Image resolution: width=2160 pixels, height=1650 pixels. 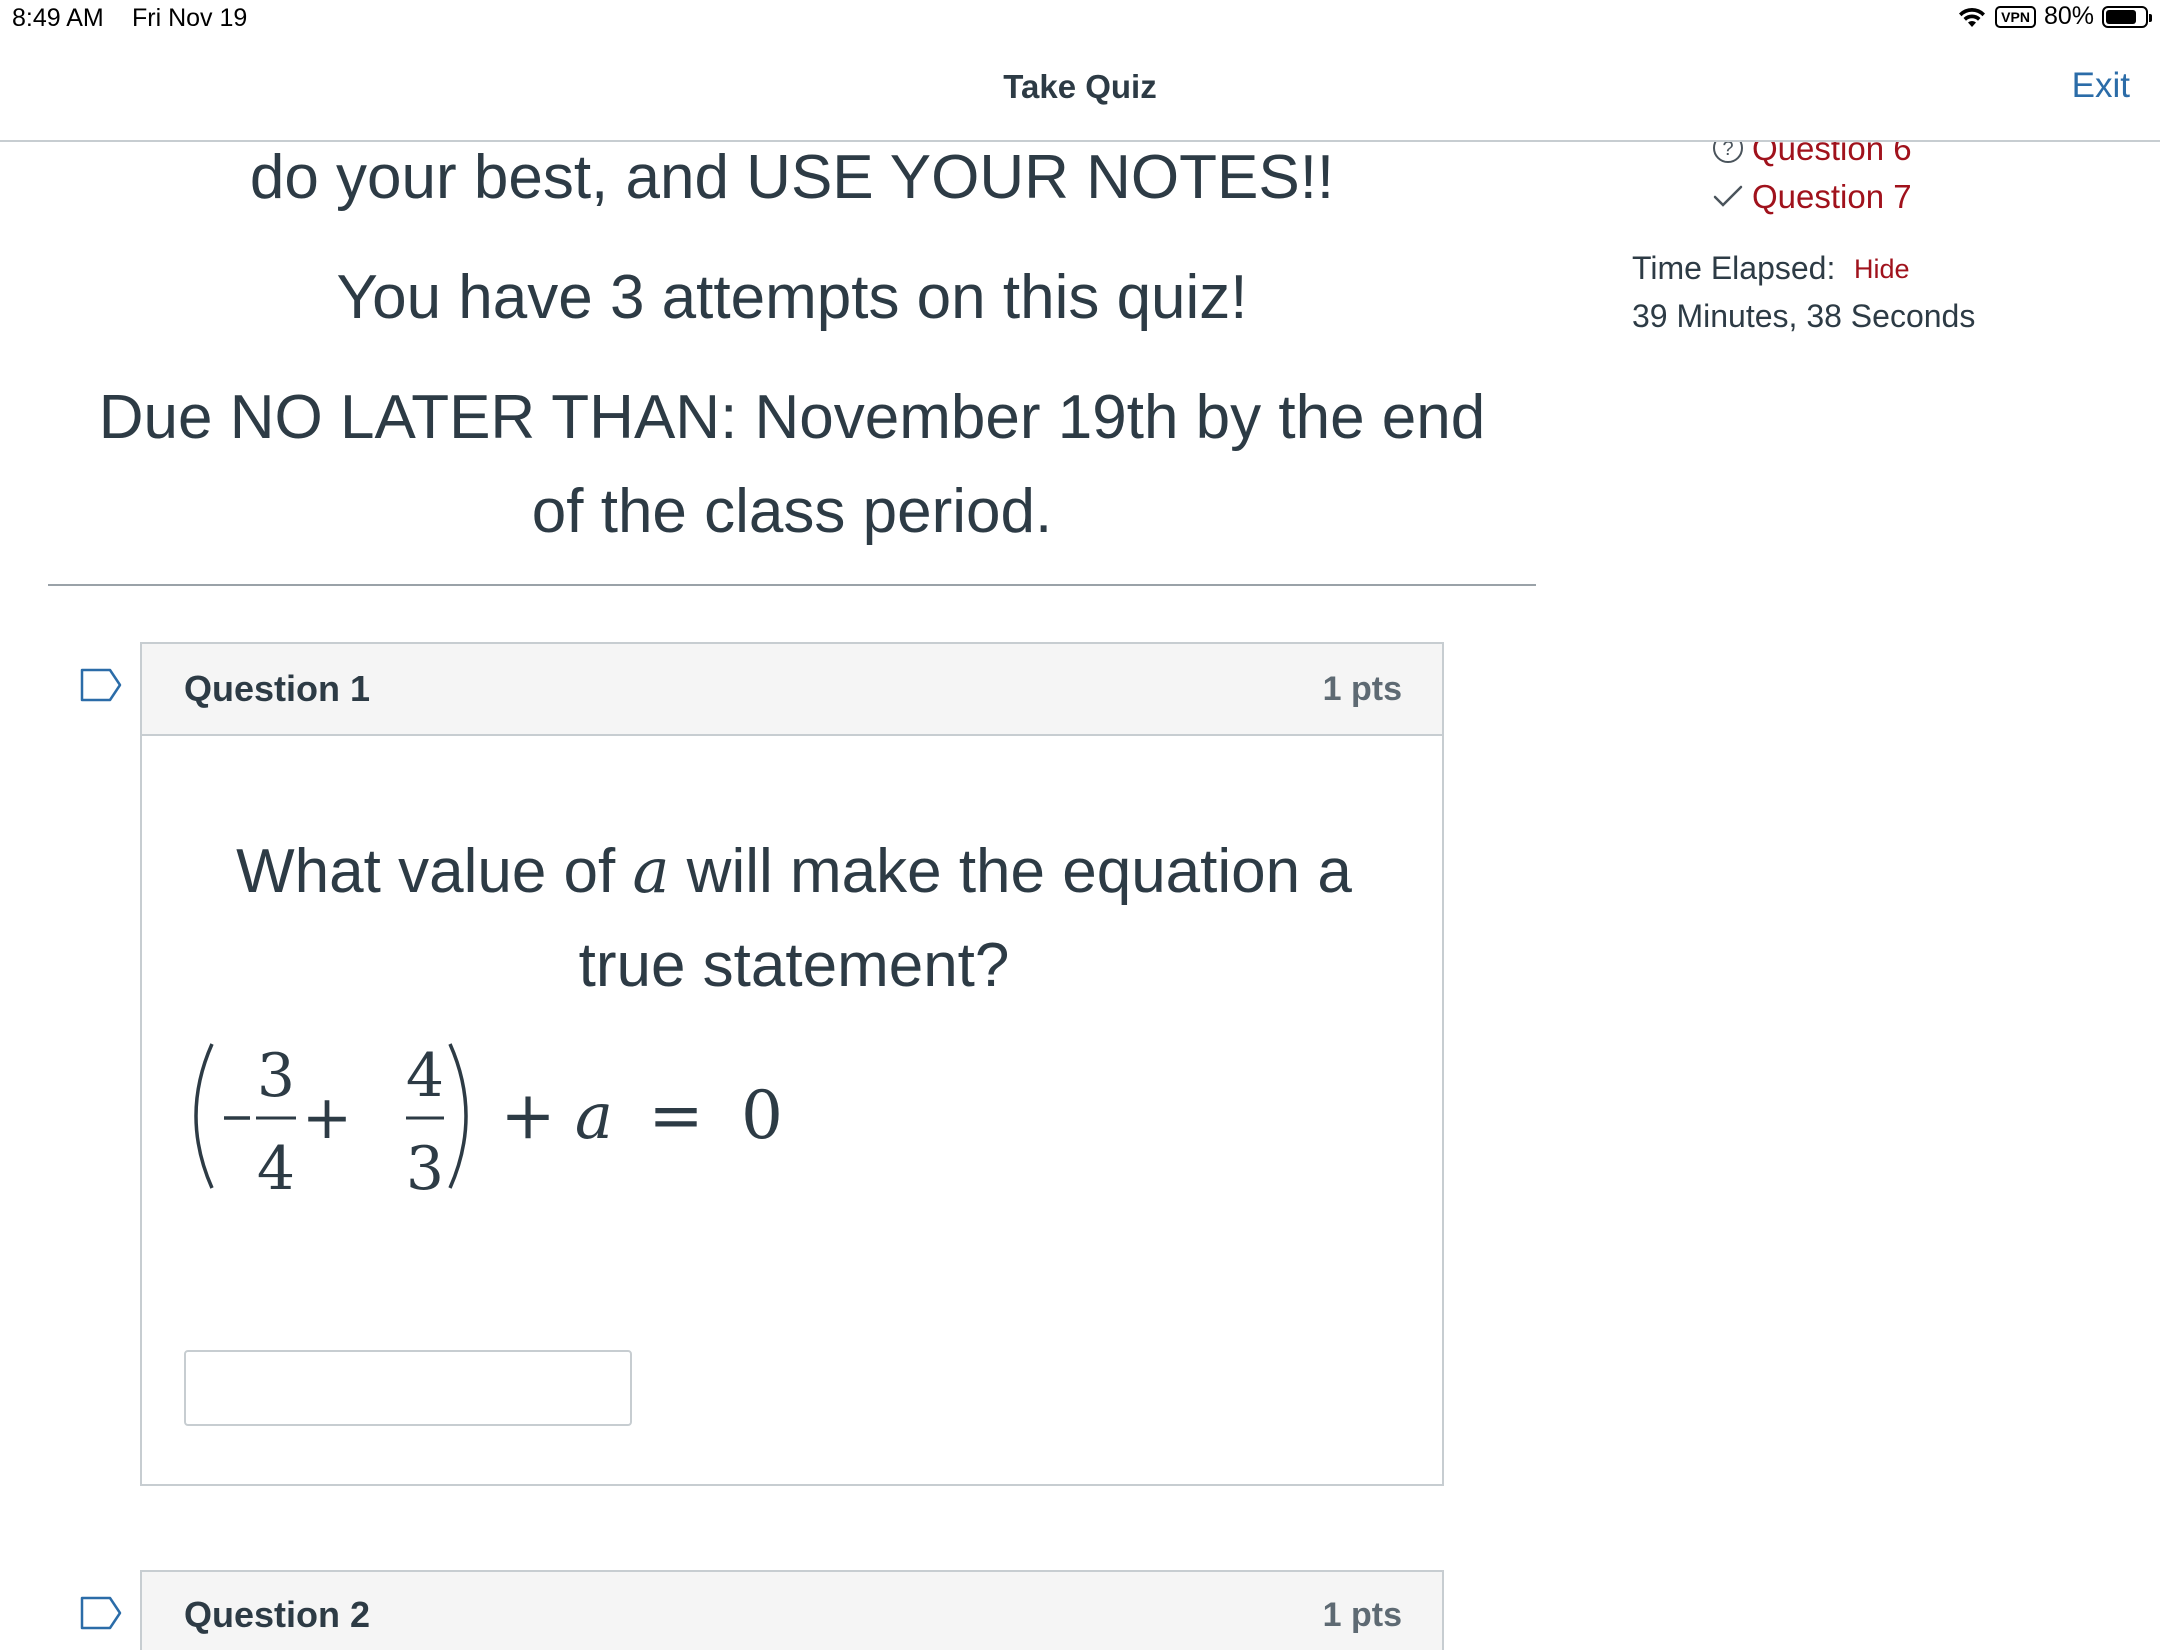 What do you see at coordinates (408, 1388) in the screenshot?
I see `answer-input` at bounding box center [408, 1388].